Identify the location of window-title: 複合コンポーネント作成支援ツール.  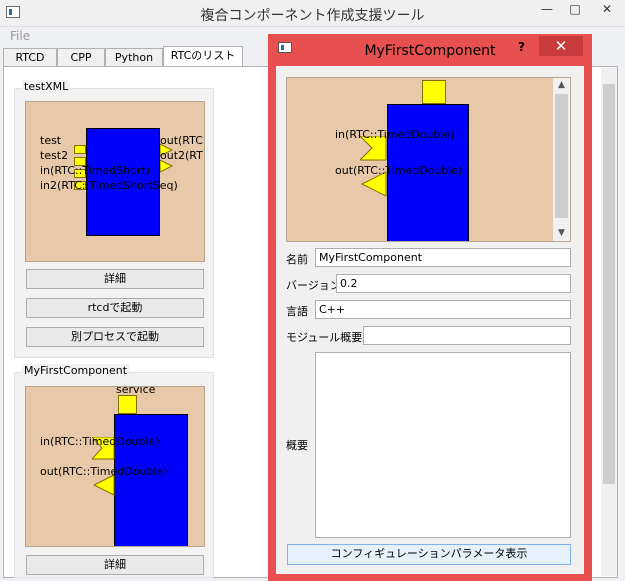
(312, 16).